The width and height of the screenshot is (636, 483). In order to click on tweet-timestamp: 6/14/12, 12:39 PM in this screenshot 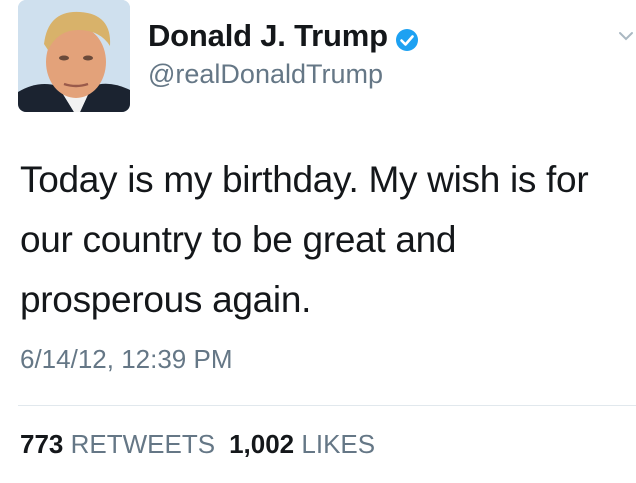, I will do `click(126, 359)`.